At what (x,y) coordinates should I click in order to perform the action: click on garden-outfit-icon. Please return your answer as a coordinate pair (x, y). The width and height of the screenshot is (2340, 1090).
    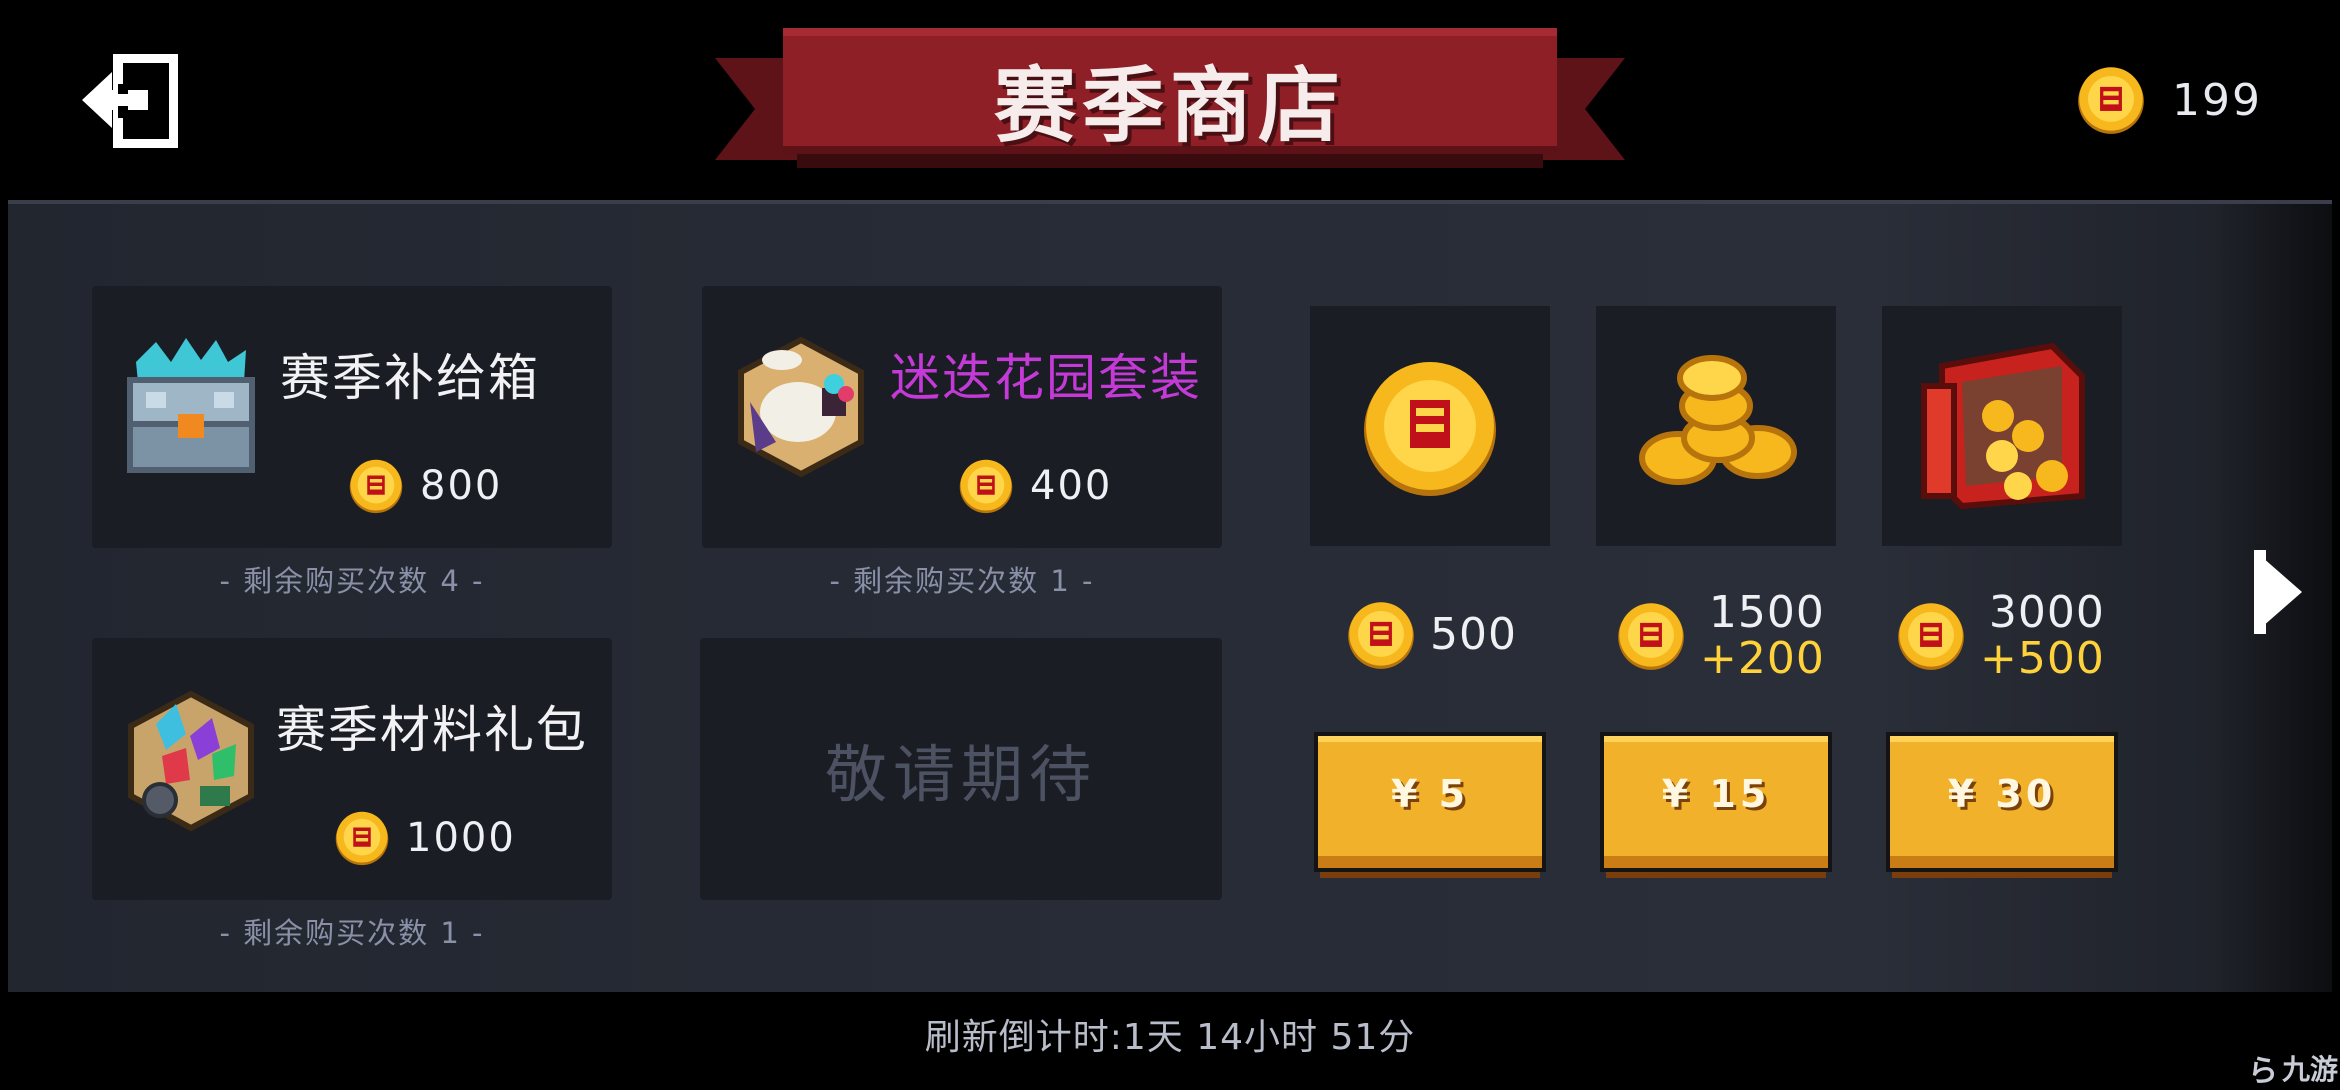
    Looking at the image, I should click on (801, 407).